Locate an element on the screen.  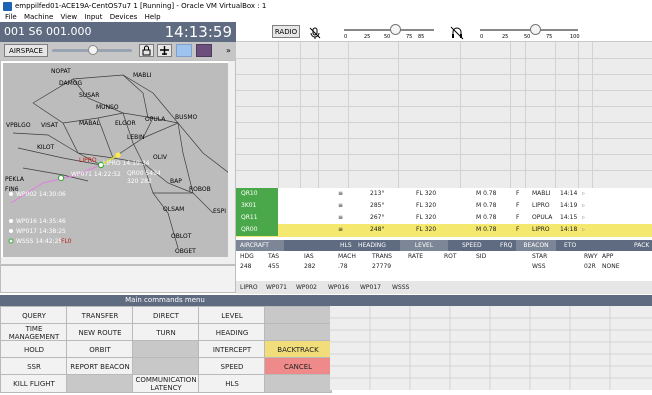
flight-callsign: QR00 is located at coordinates (257, 230).